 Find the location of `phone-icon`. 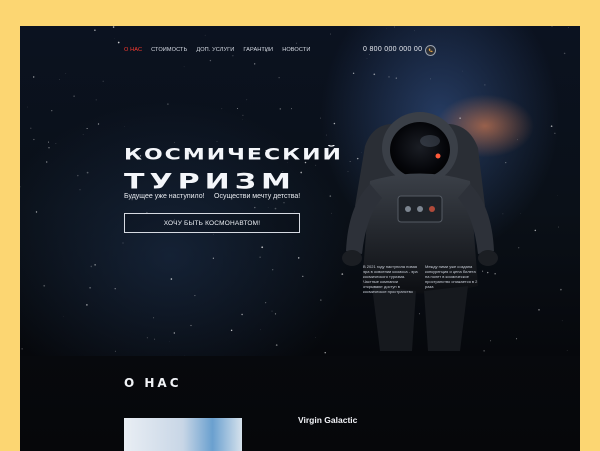

phone-icon is located at coordinates (430, 50).